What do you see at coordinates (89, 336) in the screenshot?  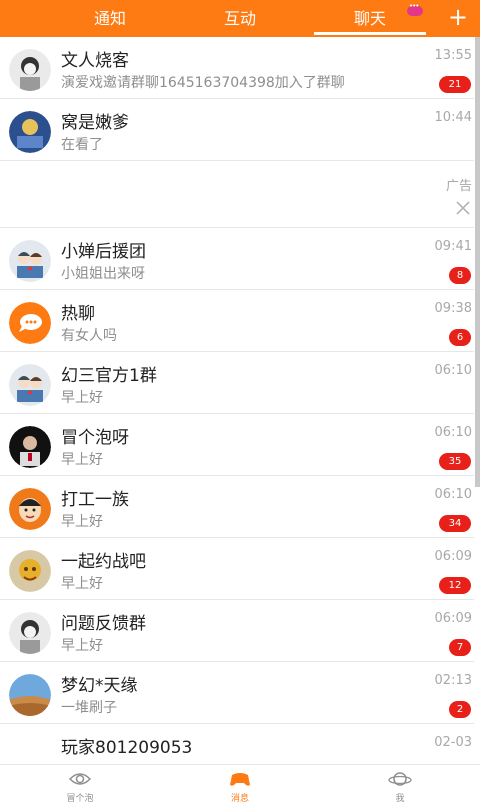 I see `conversation-preview: 有女人吗` at bounding box center [89, 336].